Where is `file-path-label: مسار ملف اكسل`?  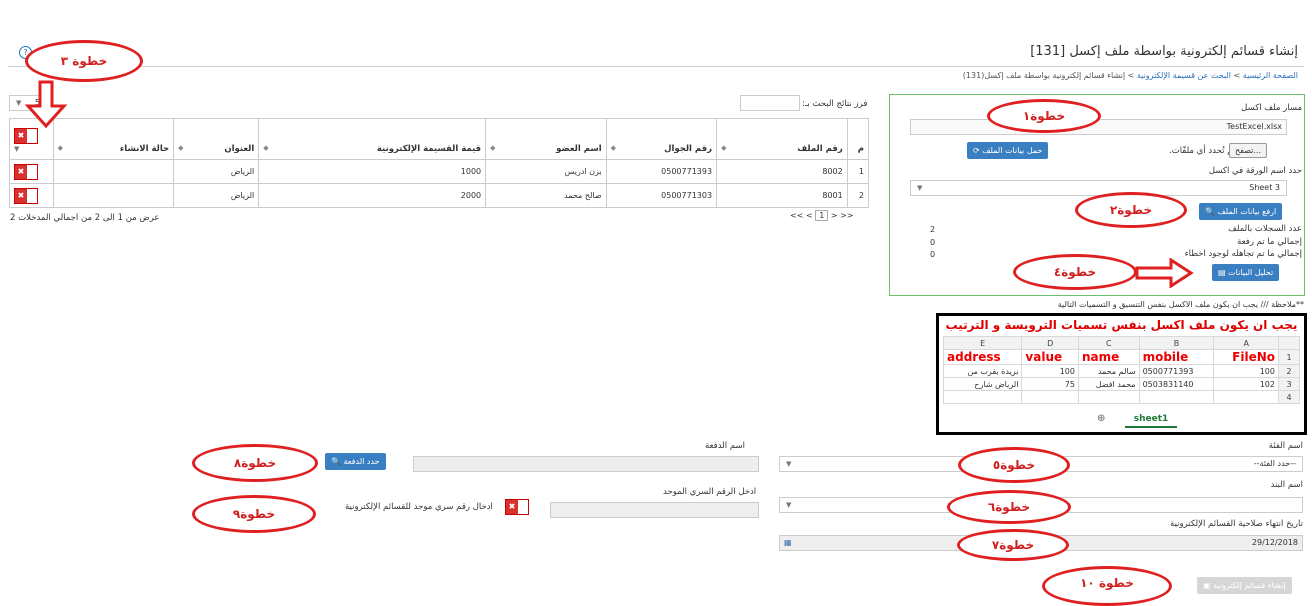
file-path-label: مسار ملف اكسل is located at coordinates (1271, 108).